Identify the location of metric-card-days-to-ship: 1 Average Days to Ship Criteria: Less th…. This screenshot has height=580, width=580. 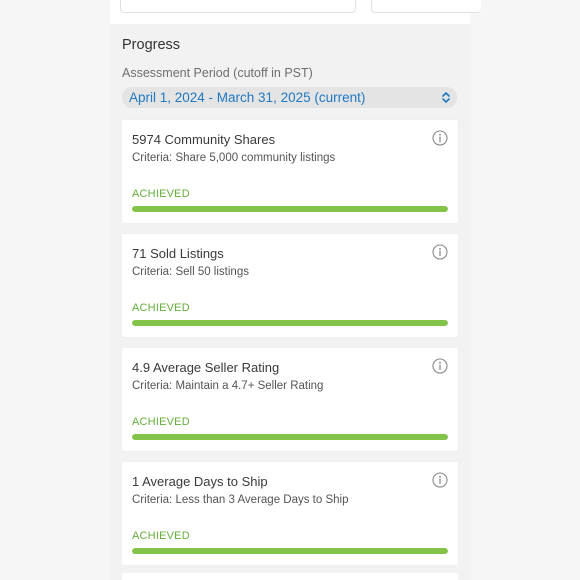
(290, 513).